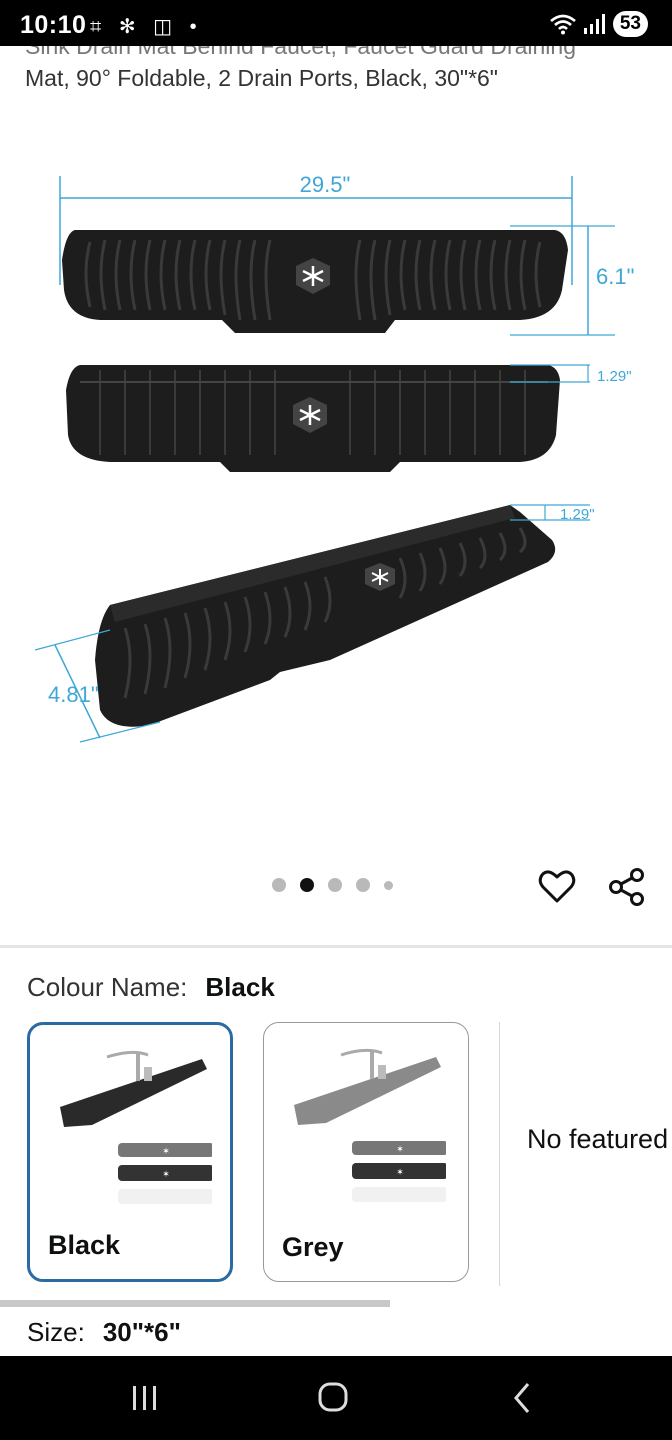 The image size is (672, 1440). I want to click on carousel-dot-active, so click(307, 885).